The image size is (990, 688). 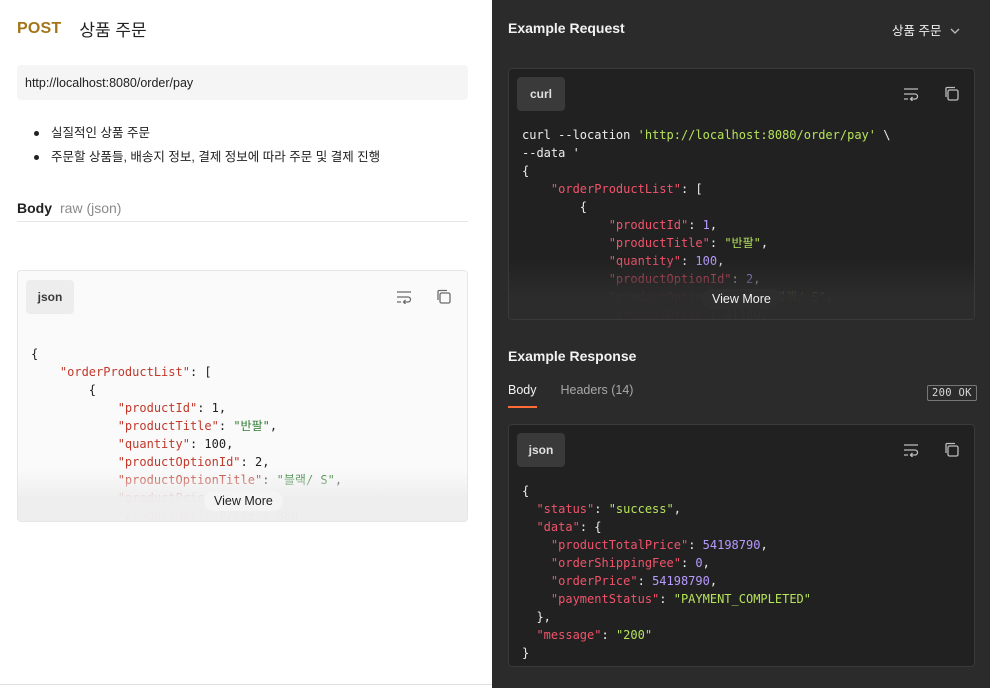 What do you see at coordinates (109, 82) in the screenshot?
I see `request-url-text: http://localhost:8080/order/pay` at bounding box center [109, 82].